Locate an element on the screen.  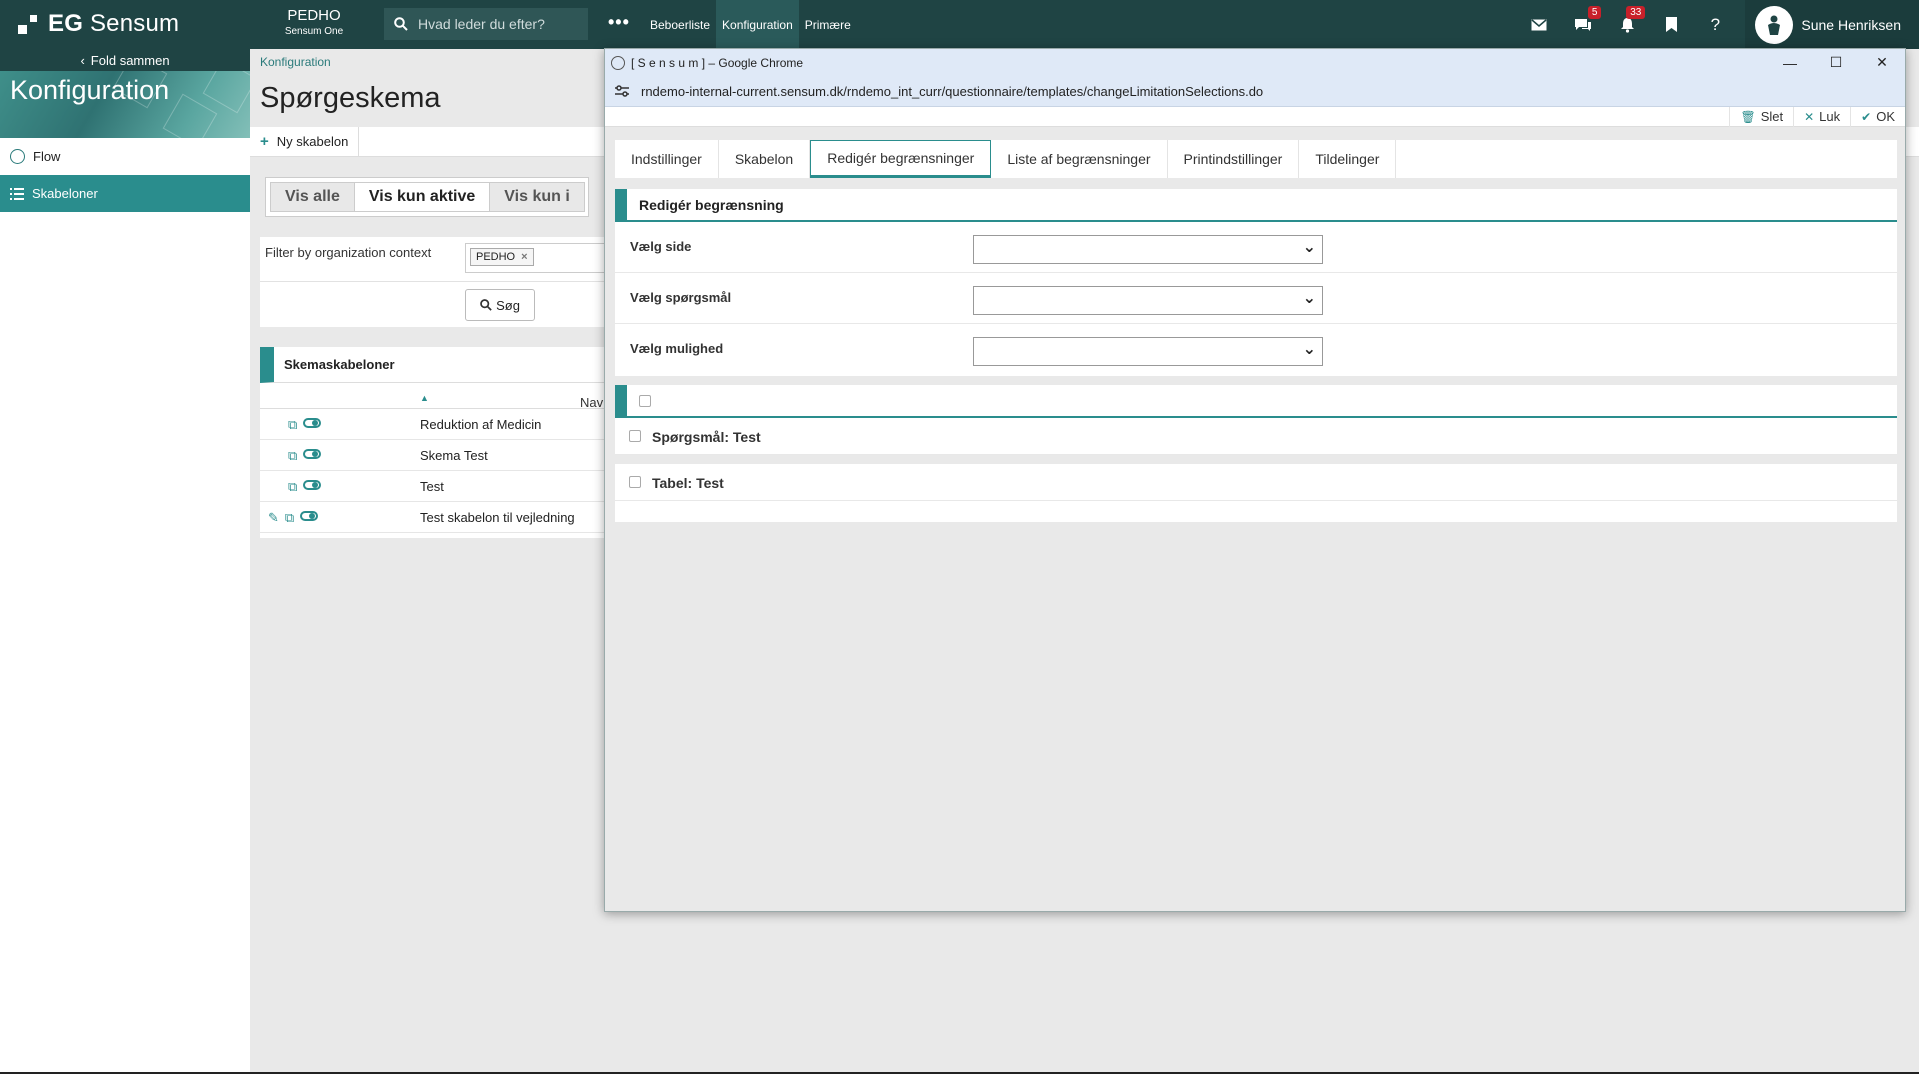
search-input: Hvad leder du efter? is located at coordinates (486, 24).